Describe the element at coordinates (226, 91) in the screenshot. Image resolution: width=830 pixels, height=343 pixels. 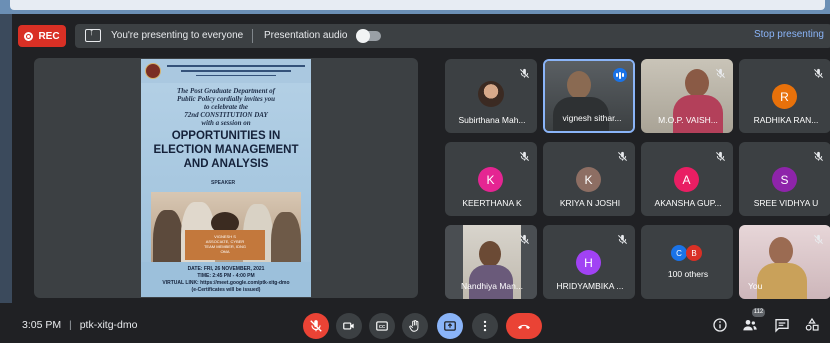
I see `invite-line: The Post Graduate Department of` at that location.